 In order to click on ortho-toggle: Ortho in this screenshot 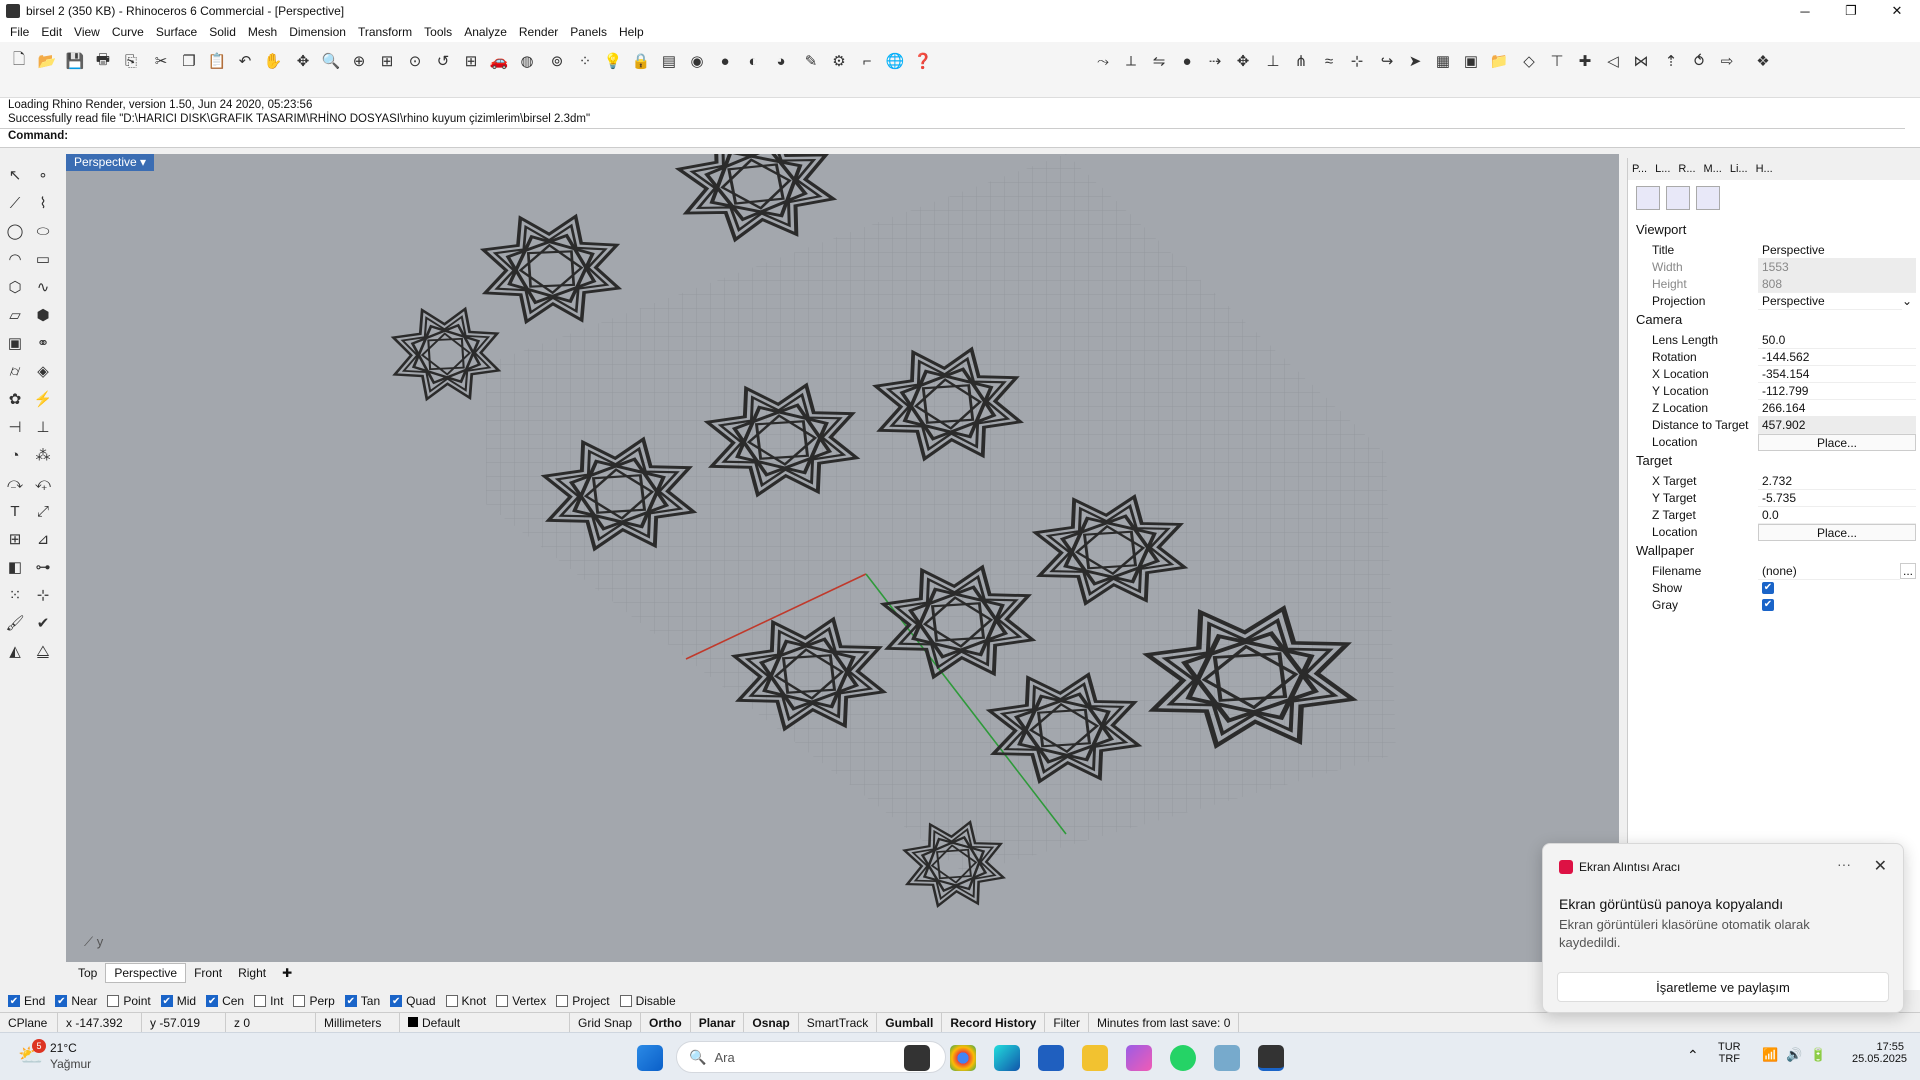, I will do `click(666, 1022)`.